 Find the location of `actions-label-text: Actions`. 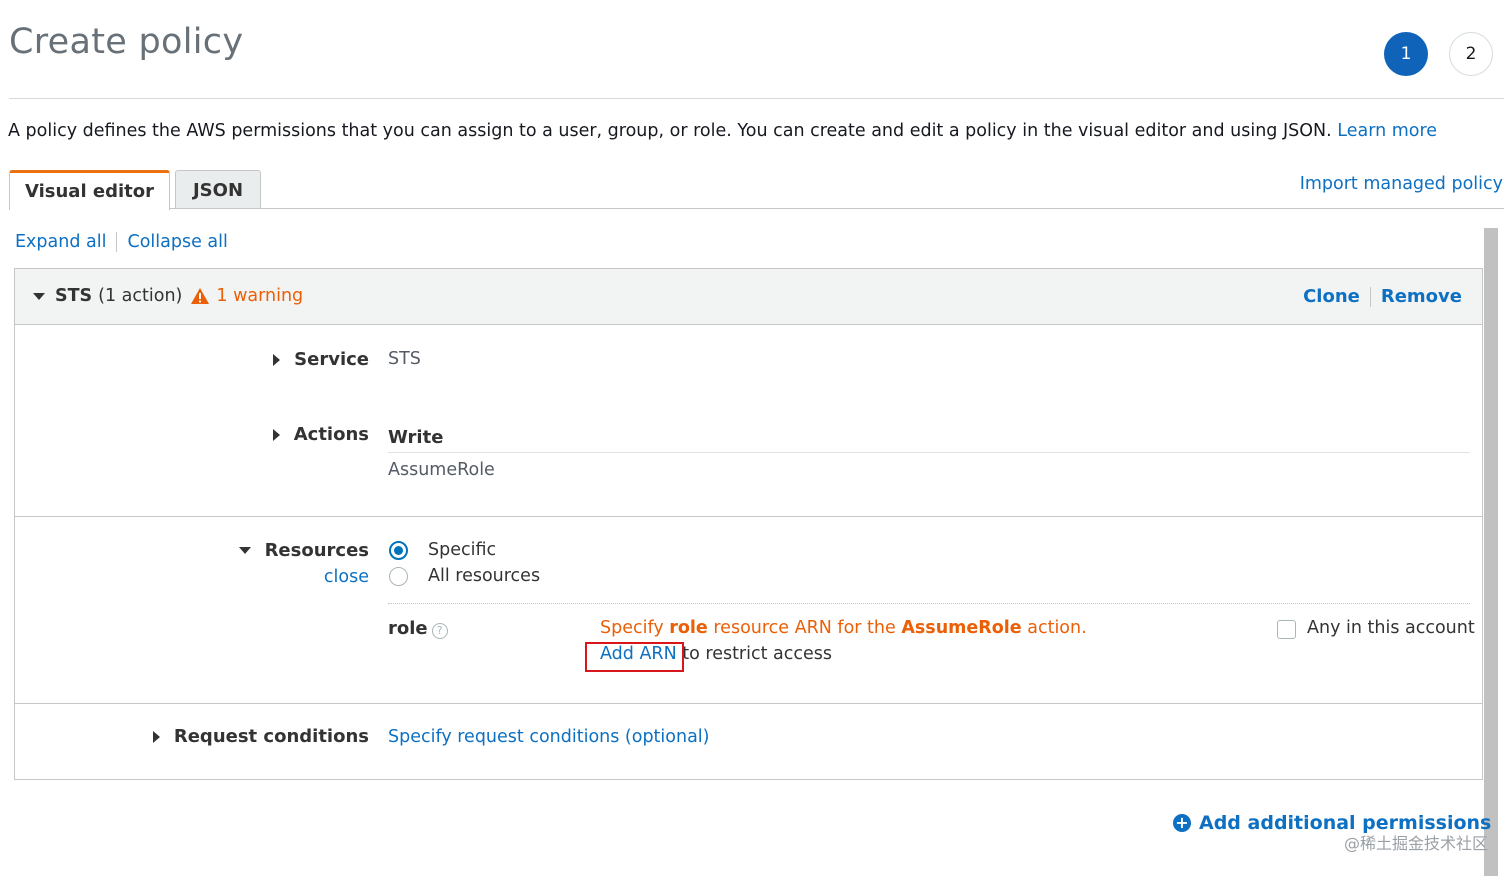

actions-label-text: Actions is located at coordinates (331, 434).